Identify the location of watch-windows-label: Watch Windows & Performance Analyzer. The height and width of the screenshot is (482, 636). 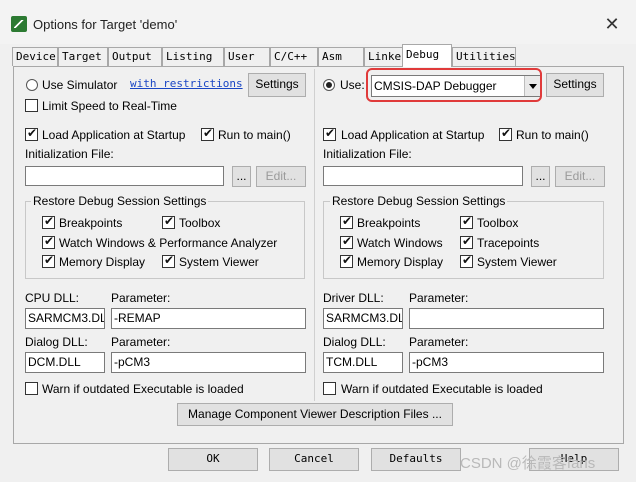
(168, 243).